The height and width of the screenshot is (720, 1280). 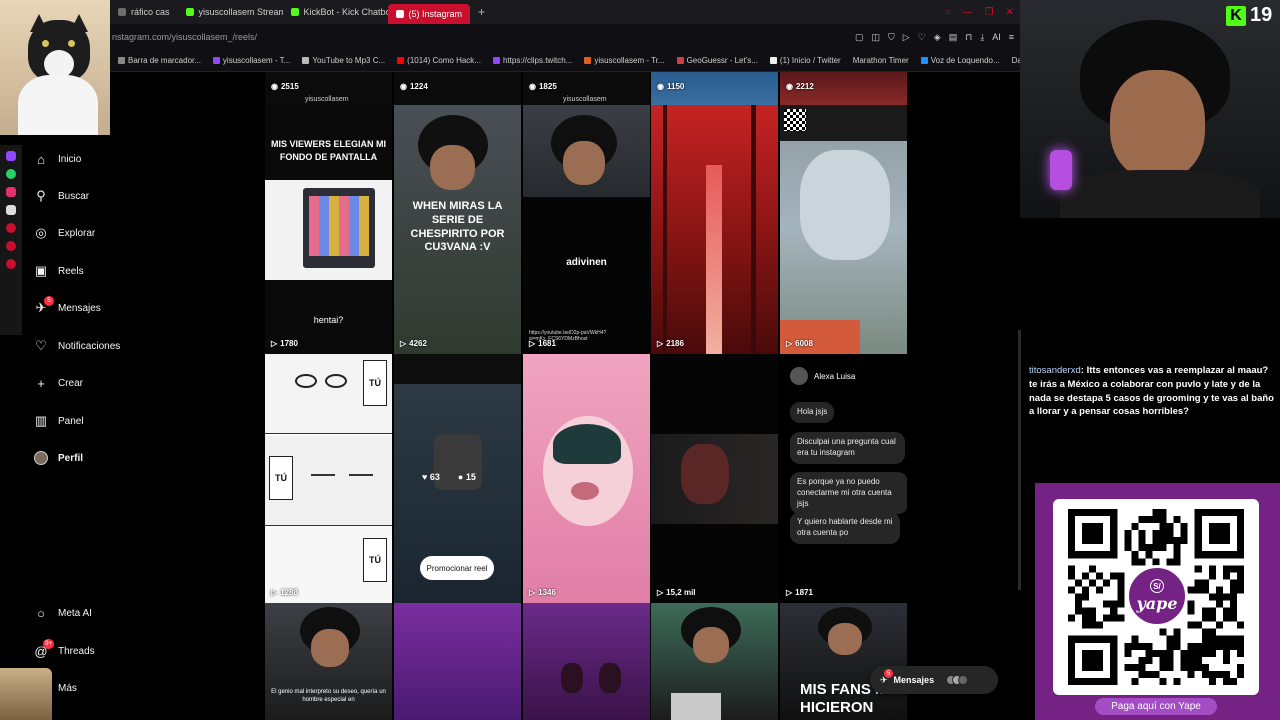 What do you see at coordinates (714, 229) in the screenshot?
I see `reel-tile: ▷ 2186` at bounding box center [714, 229].